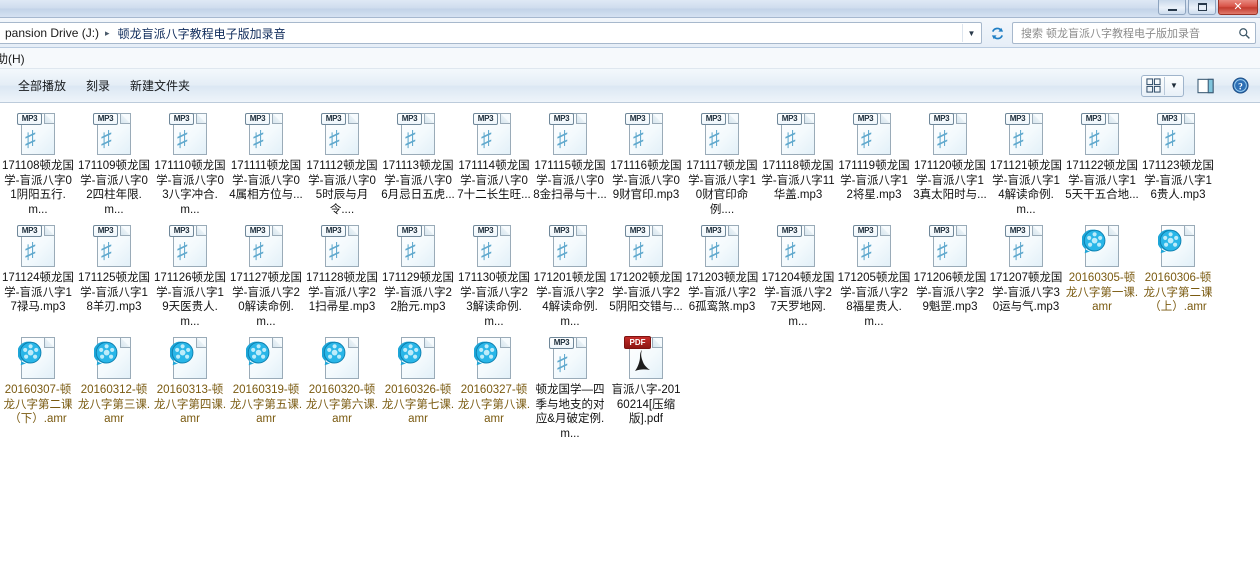 This screenshot has width=1260, height=576. I want to click on burn-button: 刻录, so click(98, 85).